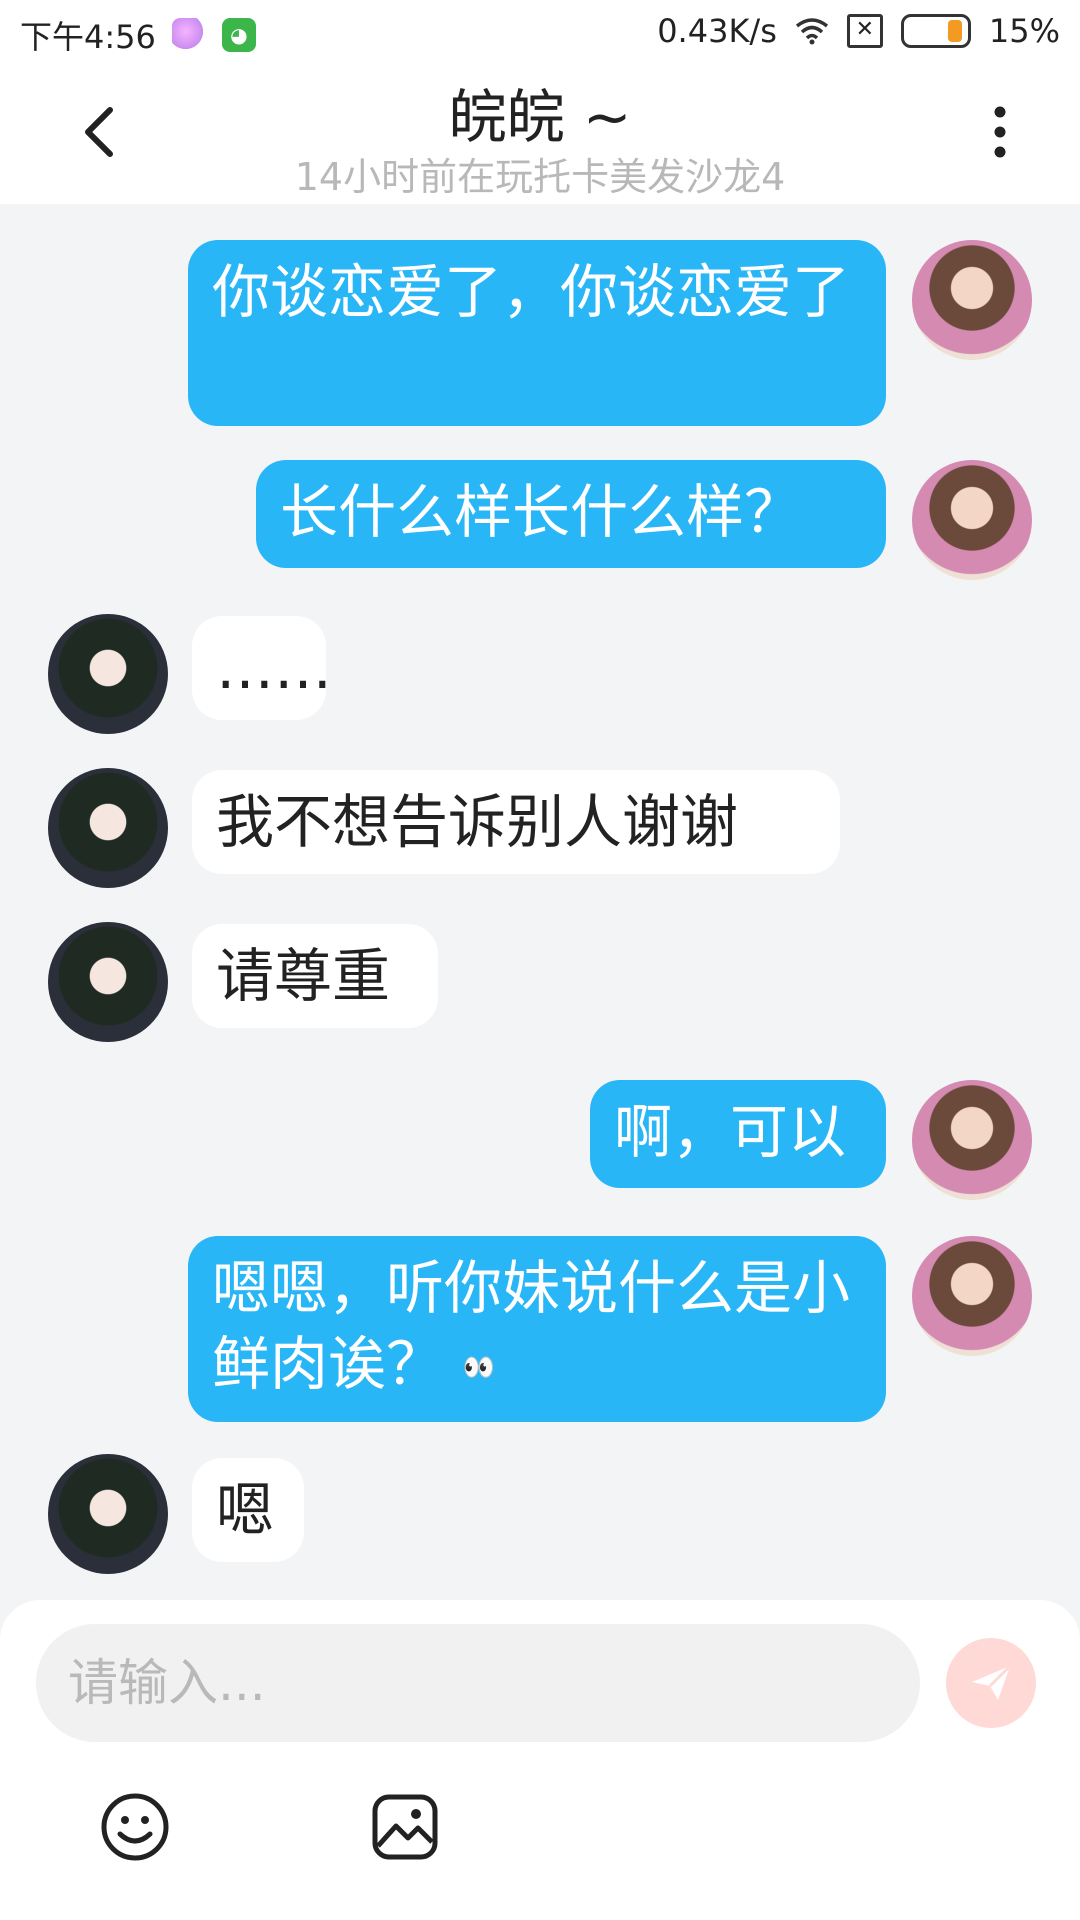  Describe the element at coordinates (531, 292) in the screenshot. I see `message-text: 你谈恋爱了，你谈恋爱了` at that location.